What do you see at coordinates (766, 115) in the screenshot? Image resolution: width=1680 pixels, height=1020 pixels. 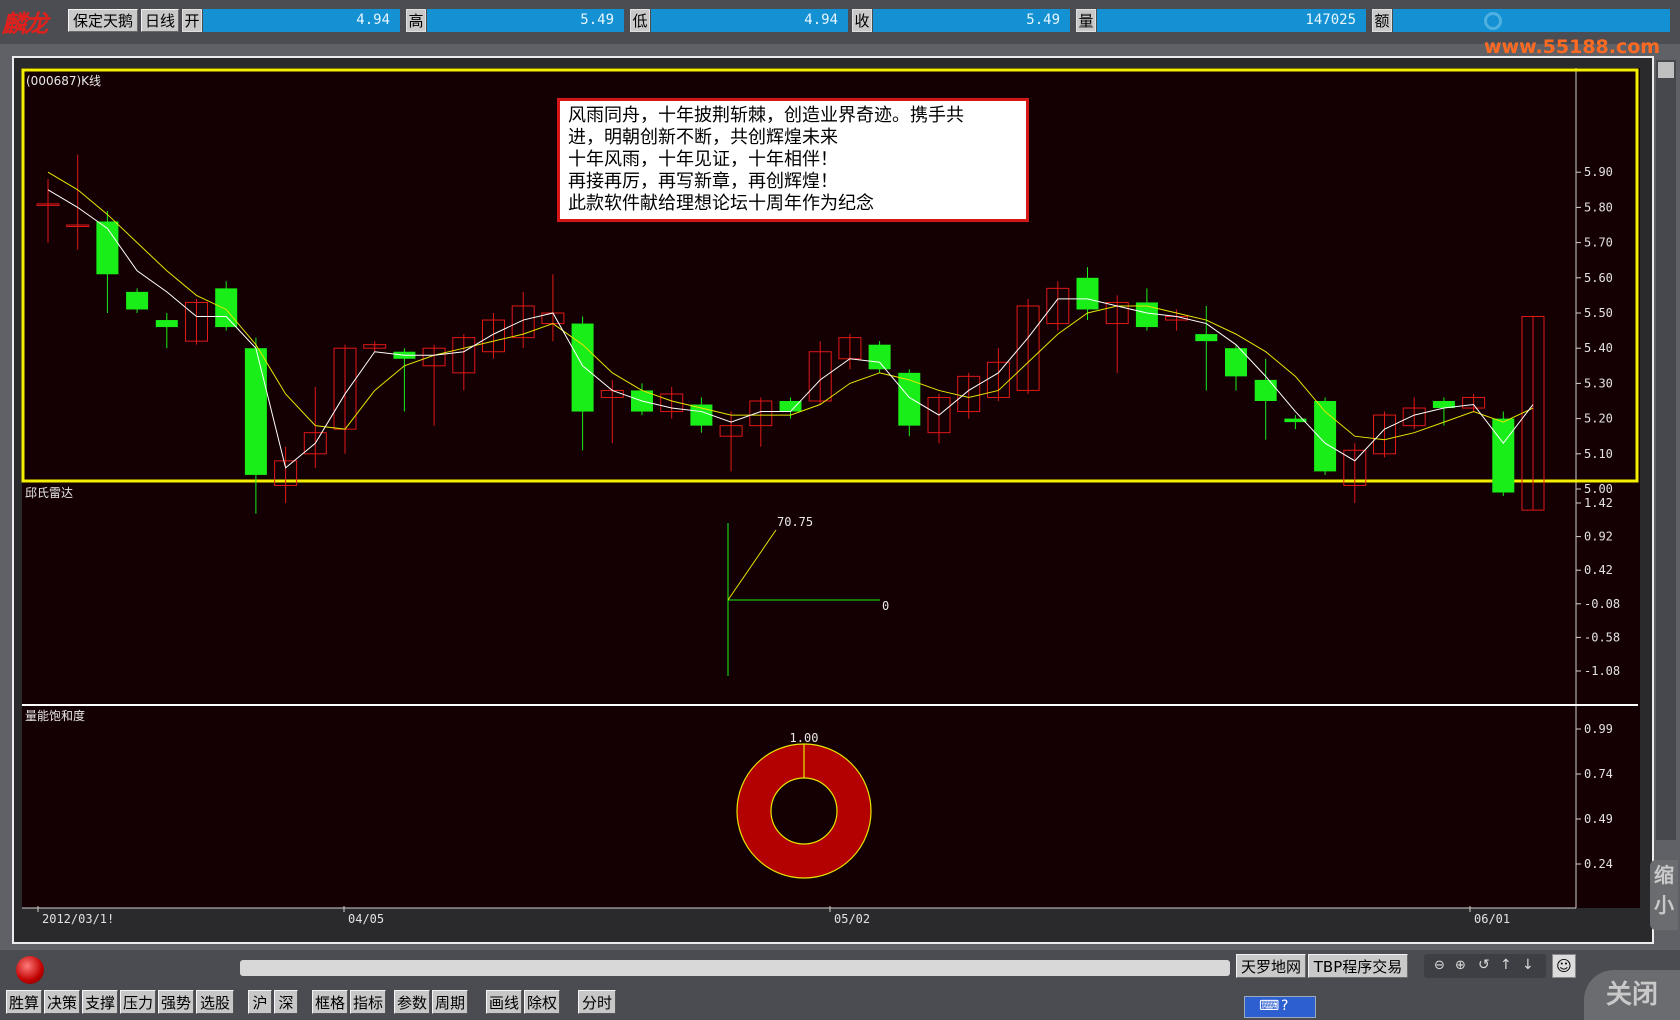 I see `notice-line-1: 风雨同舟，十年披荆斩棘，创造业界奇迹。携手共` at bounding box center [766, 115].